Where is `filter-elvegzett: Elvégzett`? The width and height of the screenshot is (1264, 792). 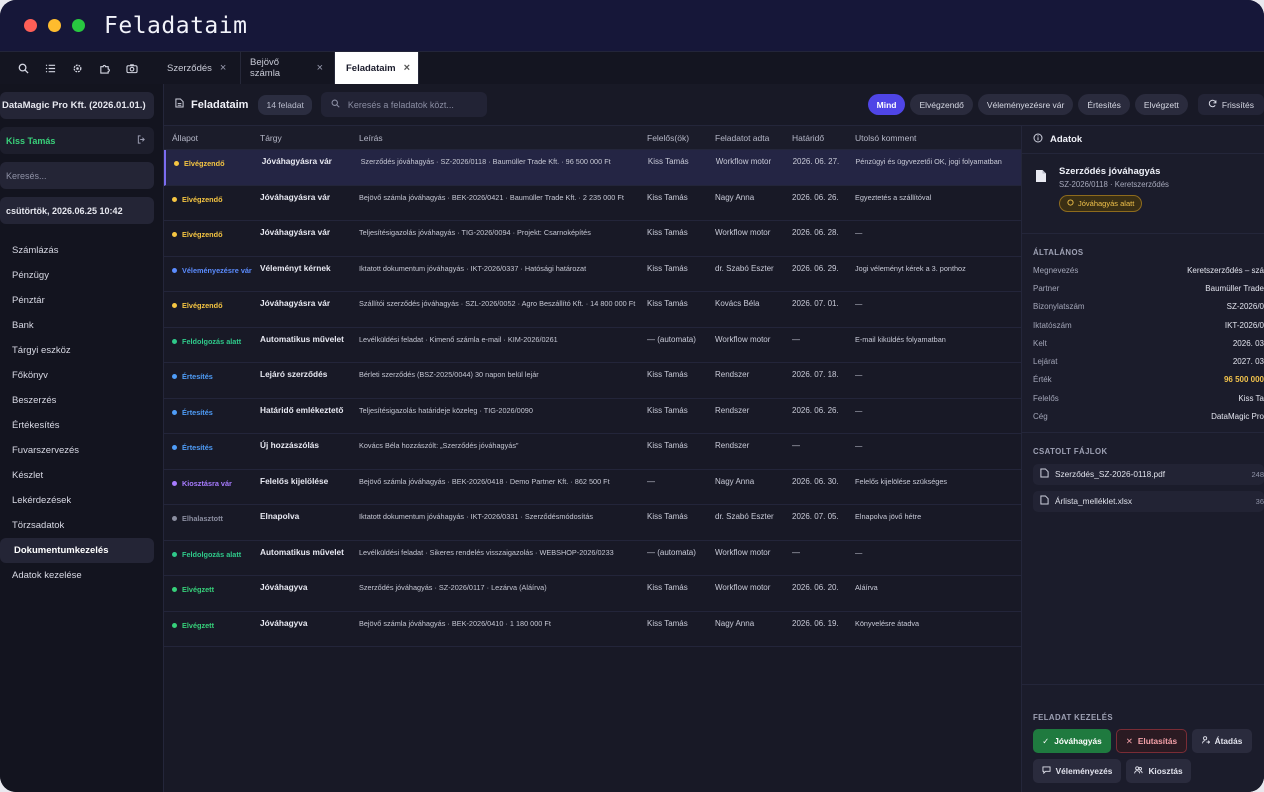
filter-elvegzett: Elvégzett is located at coordinates (1161, 104).